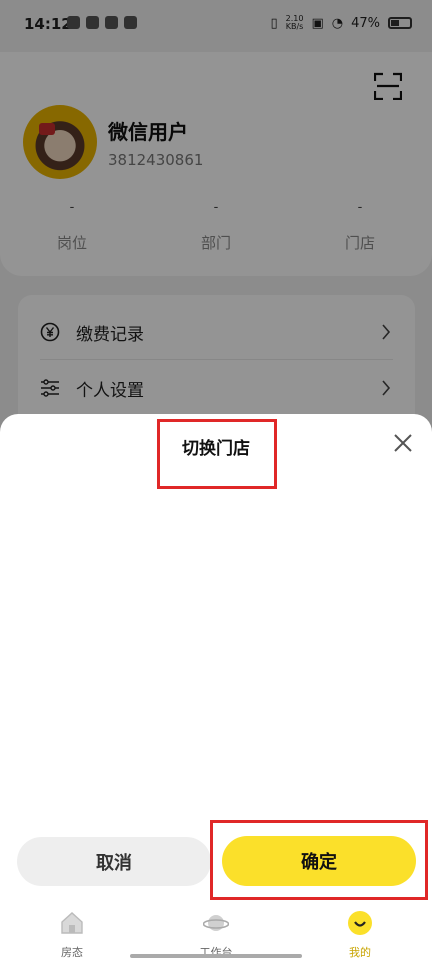 Image resolution: width=432 pixels, height=964 pixels. I want to click on home-indicator, so click(216, 956).